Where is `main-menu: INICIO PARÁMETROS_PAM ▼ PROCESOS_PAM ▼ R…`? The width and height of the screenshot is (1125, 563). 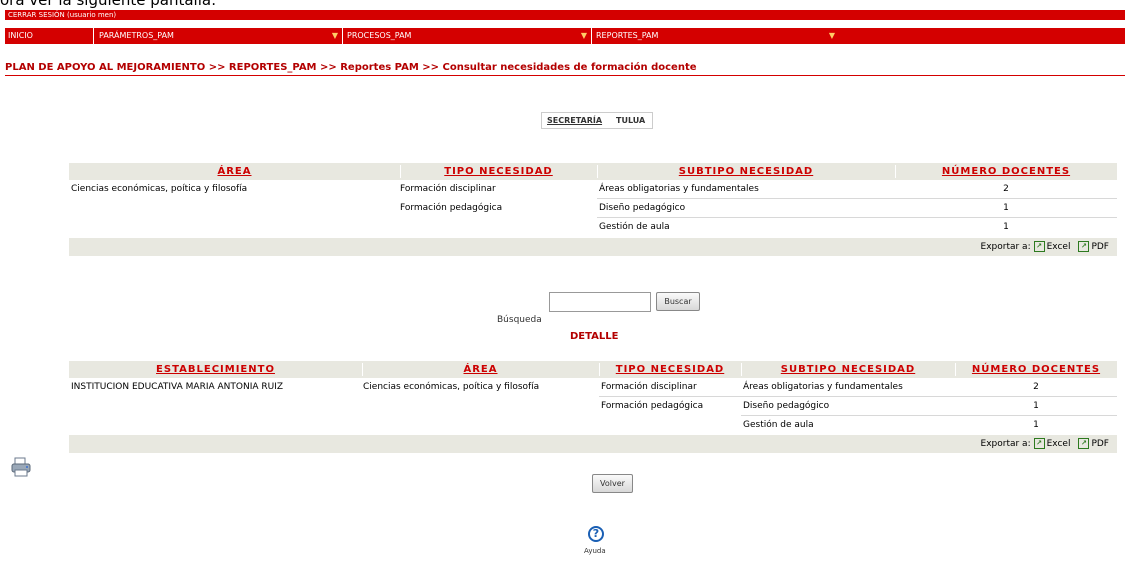
main-menu: INICIO PARÁMETROS_PAM ▼ PROCESOS_PAM ▼ R… is located at coordinates (565, 36).